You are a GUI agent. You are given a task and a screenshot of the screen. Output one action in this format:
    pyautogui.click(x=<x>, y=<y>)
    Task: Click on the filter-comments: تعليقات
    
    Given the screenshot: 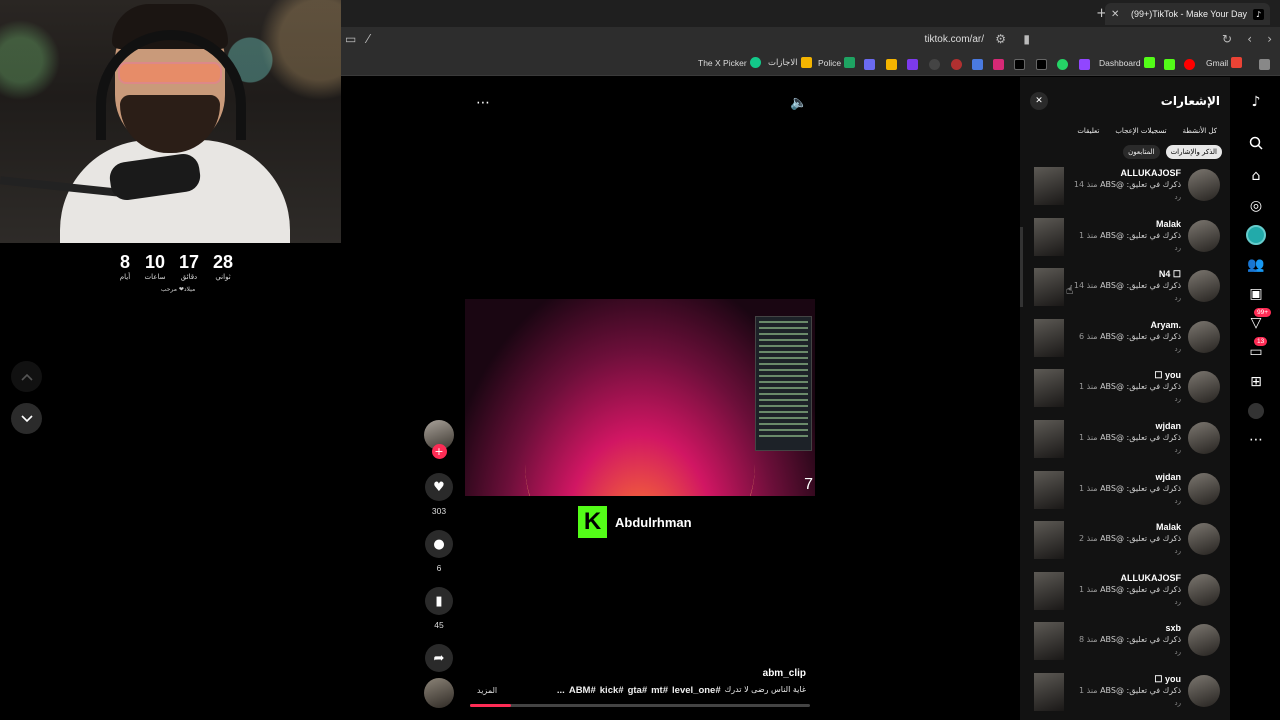 What is the action you would take?
    pyautogui.click(x=1088, y=131)
    